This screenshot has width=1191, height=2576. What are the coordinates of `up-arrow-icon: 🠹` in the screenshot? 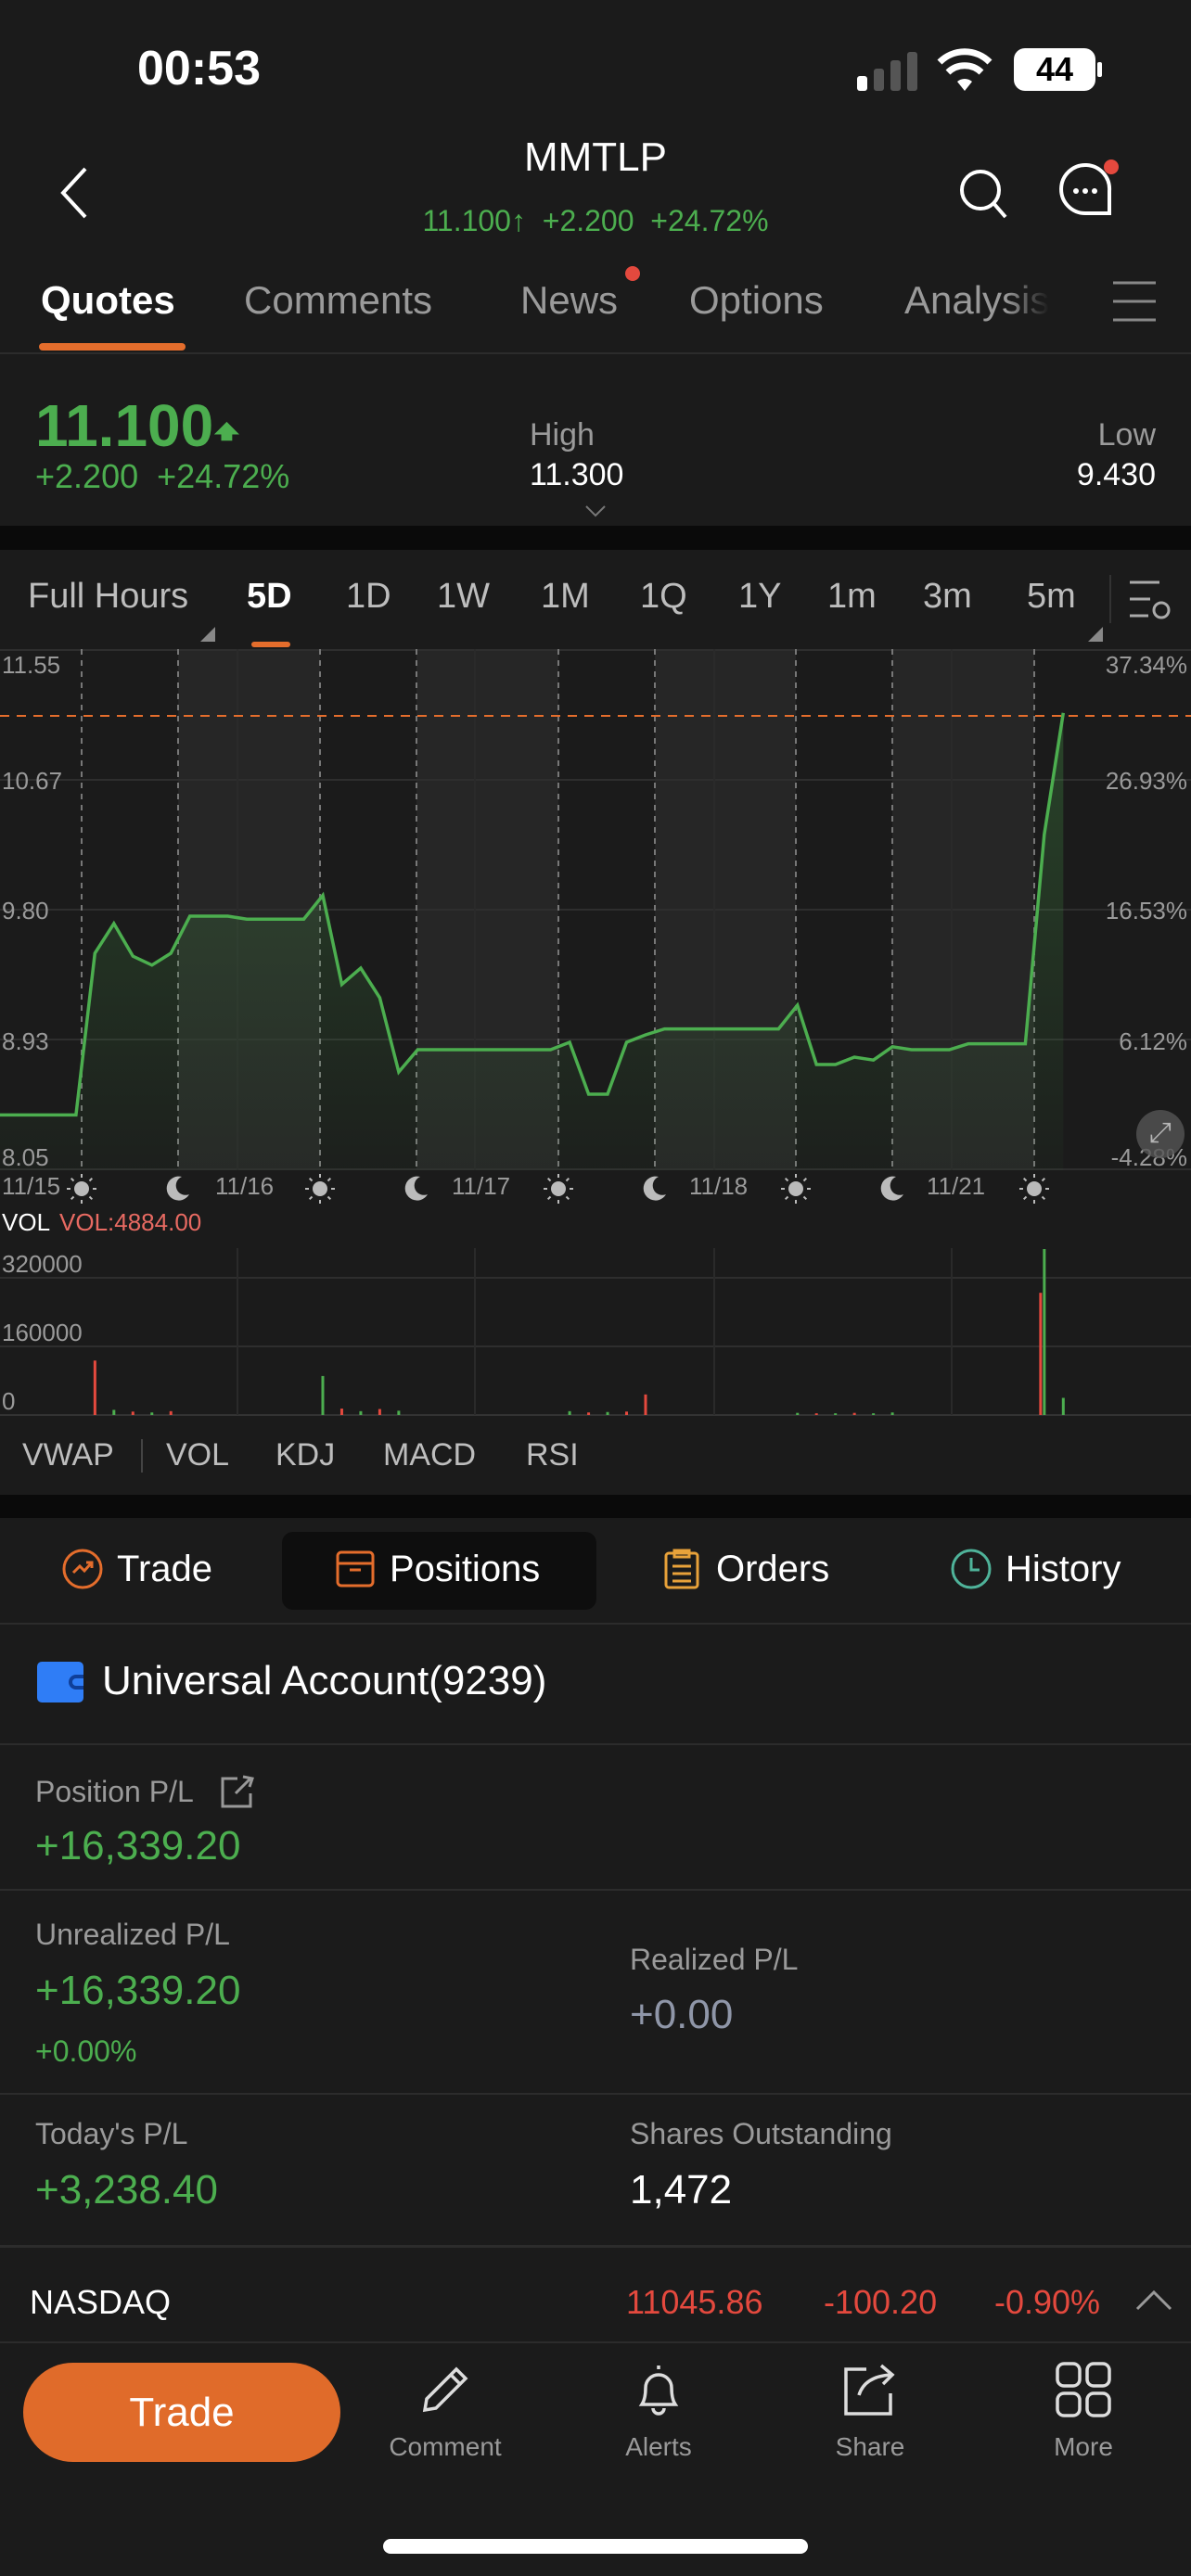 It's located at (226, 431).